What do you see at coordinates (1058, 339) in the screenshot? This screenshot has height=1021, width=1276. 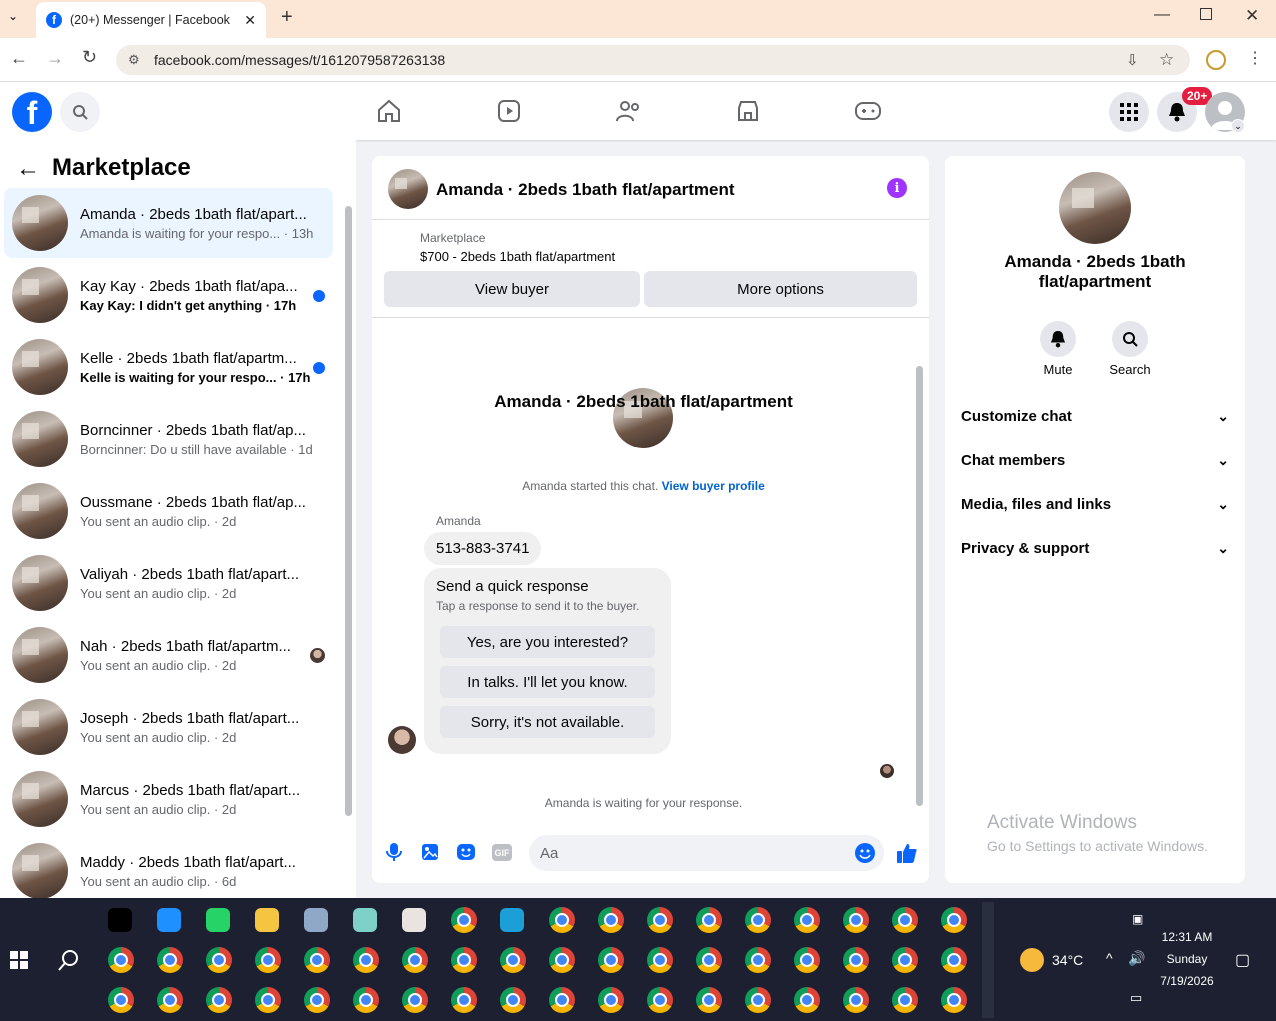 I see `mute-bell-icon` at bounding box center [1058, 339].